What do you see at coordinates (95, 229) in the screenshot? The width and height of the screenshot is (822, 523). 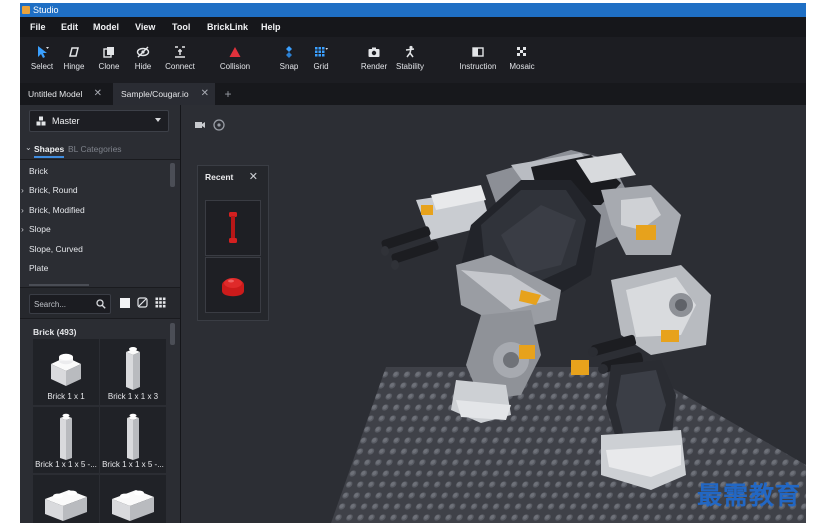 I see `category-slope: › Slope` at bounding box center [95, 229].